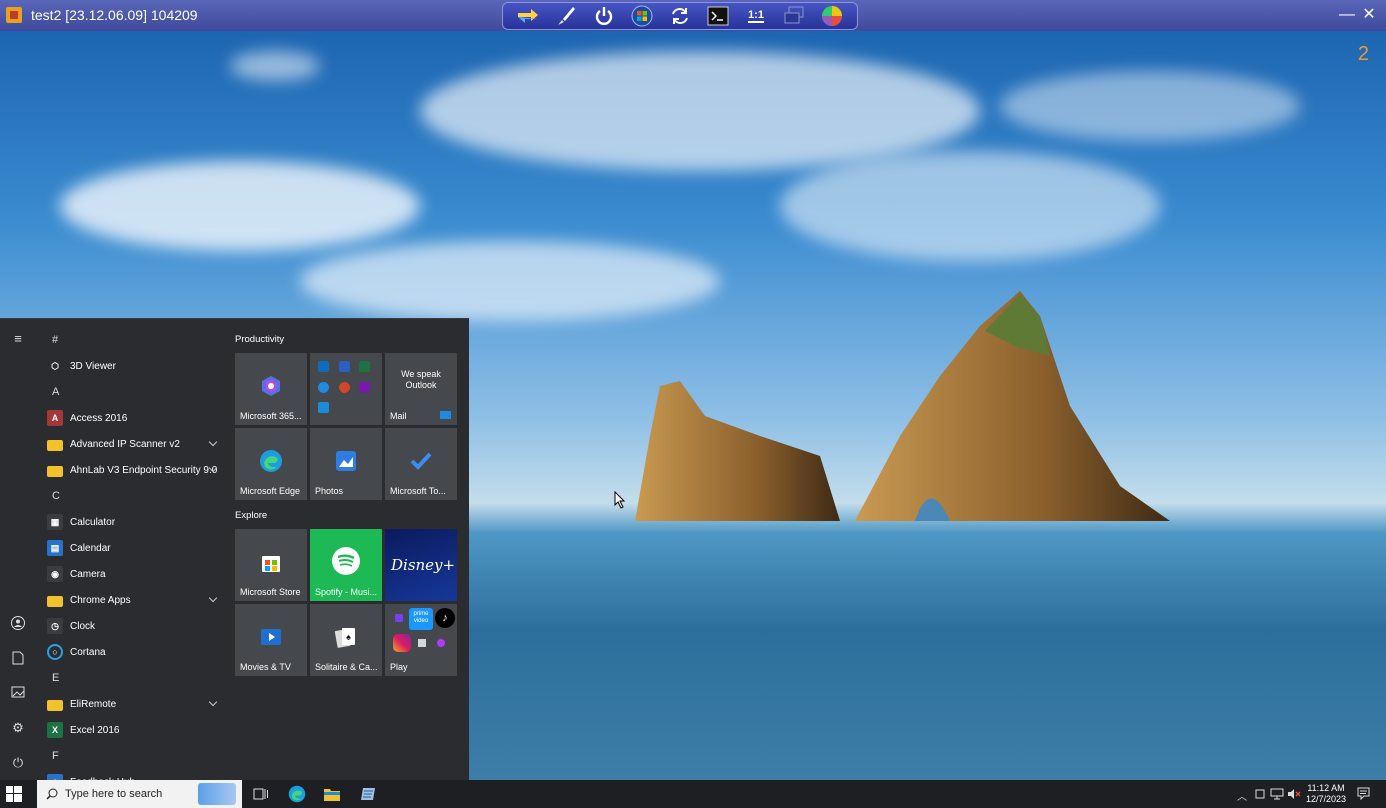 Image resolution: width=1386 pixels, height=808 pixels. I want to click on file-explorer-icon, so click(332, 794).